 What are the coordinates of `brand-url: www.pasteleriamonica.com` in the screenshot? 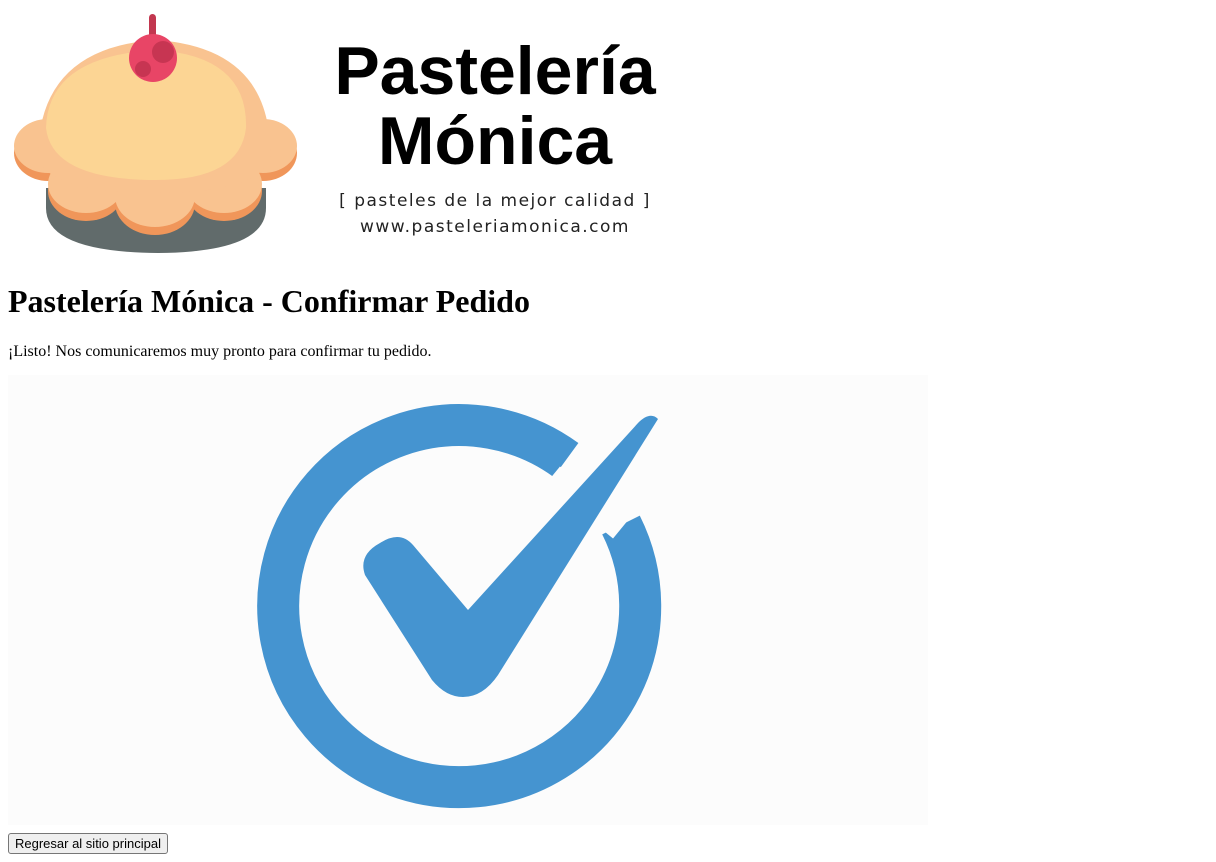 It's located at (495, 227).